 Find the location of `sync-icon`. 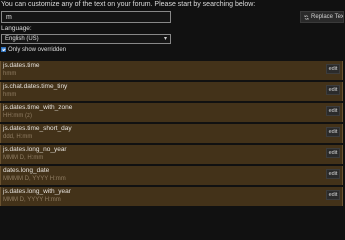

sync-icon is located at coordinates (306, 17).